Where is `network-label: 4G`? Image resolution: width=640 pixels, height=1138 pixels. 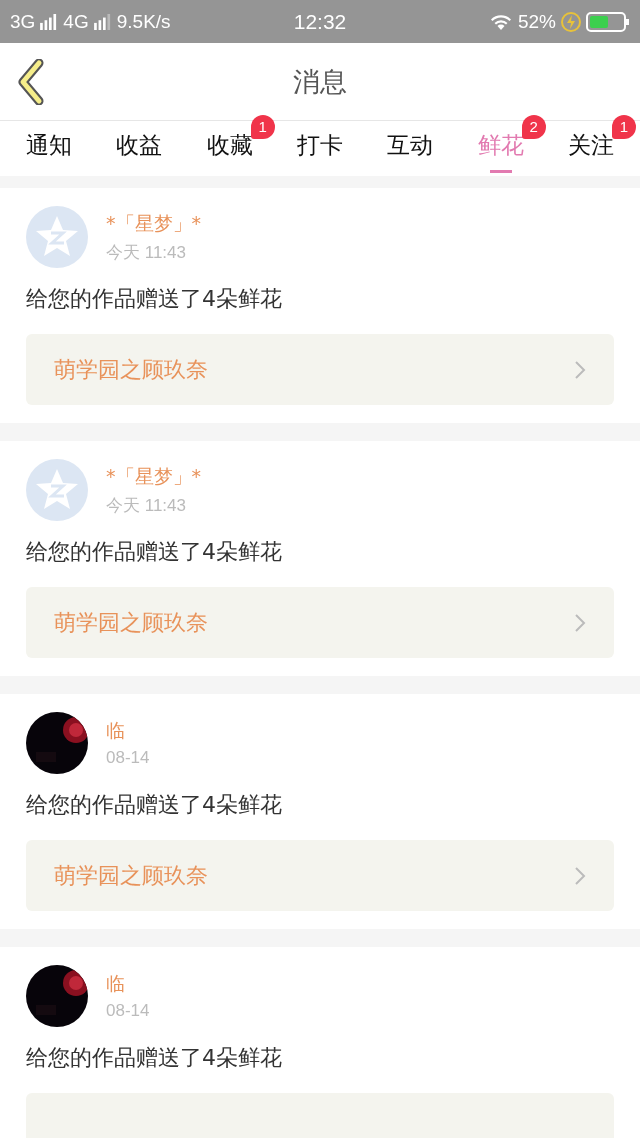 network-label: 4G is located at coordinates (76, 21).